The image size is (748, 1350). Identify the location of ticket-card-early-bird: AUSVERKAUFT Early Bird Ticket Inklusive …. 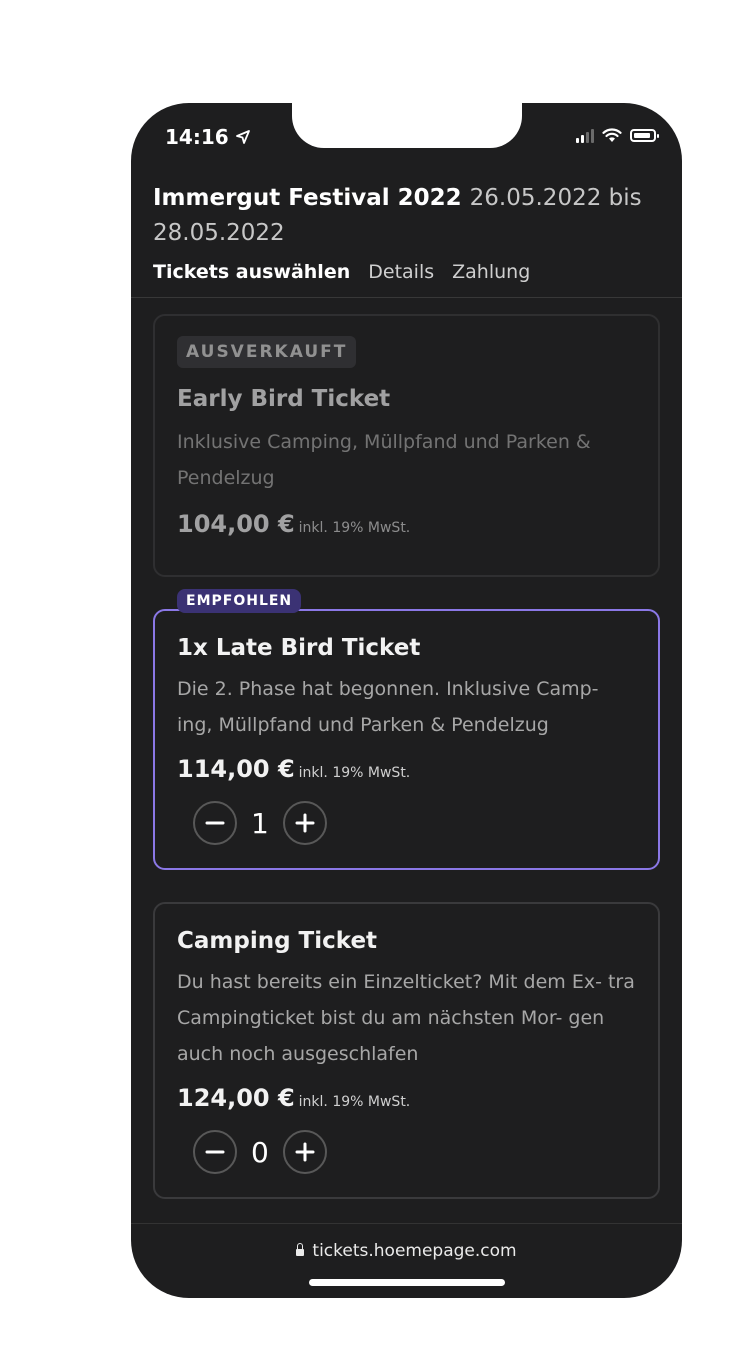
(406, 445).